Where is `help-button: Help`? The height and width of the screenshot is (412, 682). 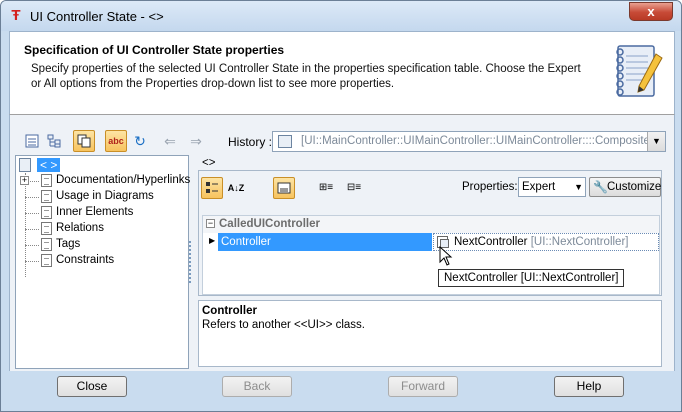
help-button: Help is located at coordinates (589, 386).